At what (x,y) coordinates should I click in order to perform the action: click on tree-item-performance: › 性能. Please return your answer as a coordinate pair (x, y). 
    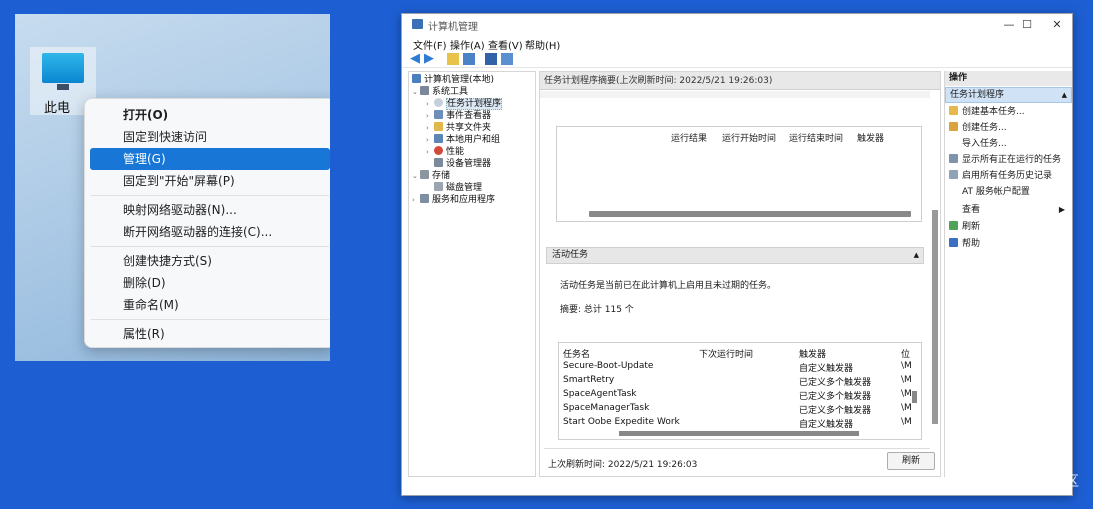
    Looking at the image, I should click on (445, 152).